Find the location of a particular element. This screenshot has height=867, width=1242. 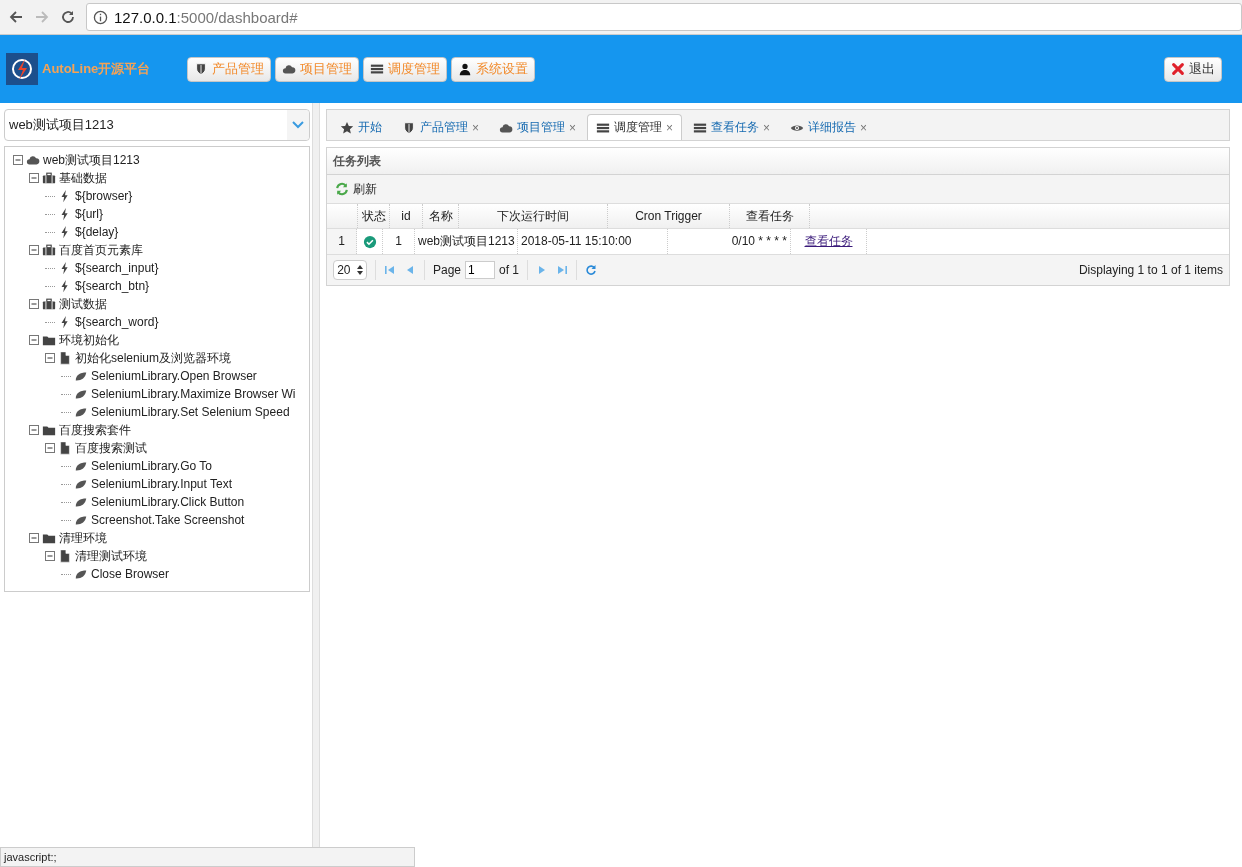

tree-item: ${delay} is located at coordinates (97, 232).